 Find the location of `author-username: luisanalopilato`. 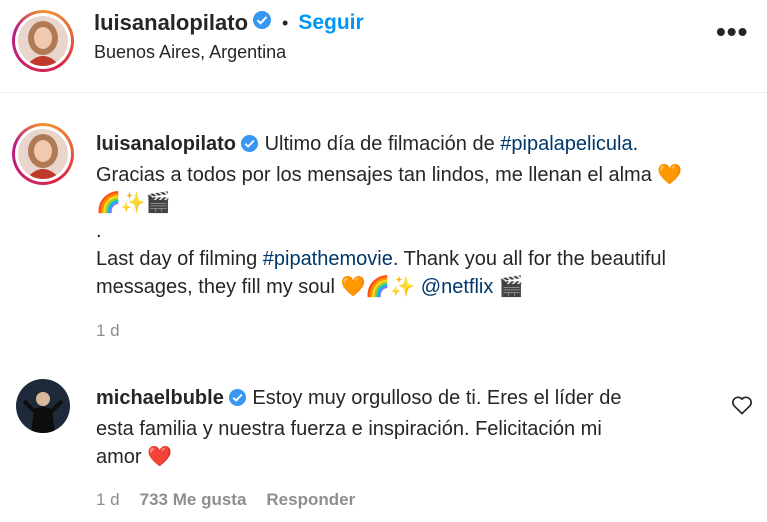

author-username: luisanalopilato is located at coordinates (171, 23).